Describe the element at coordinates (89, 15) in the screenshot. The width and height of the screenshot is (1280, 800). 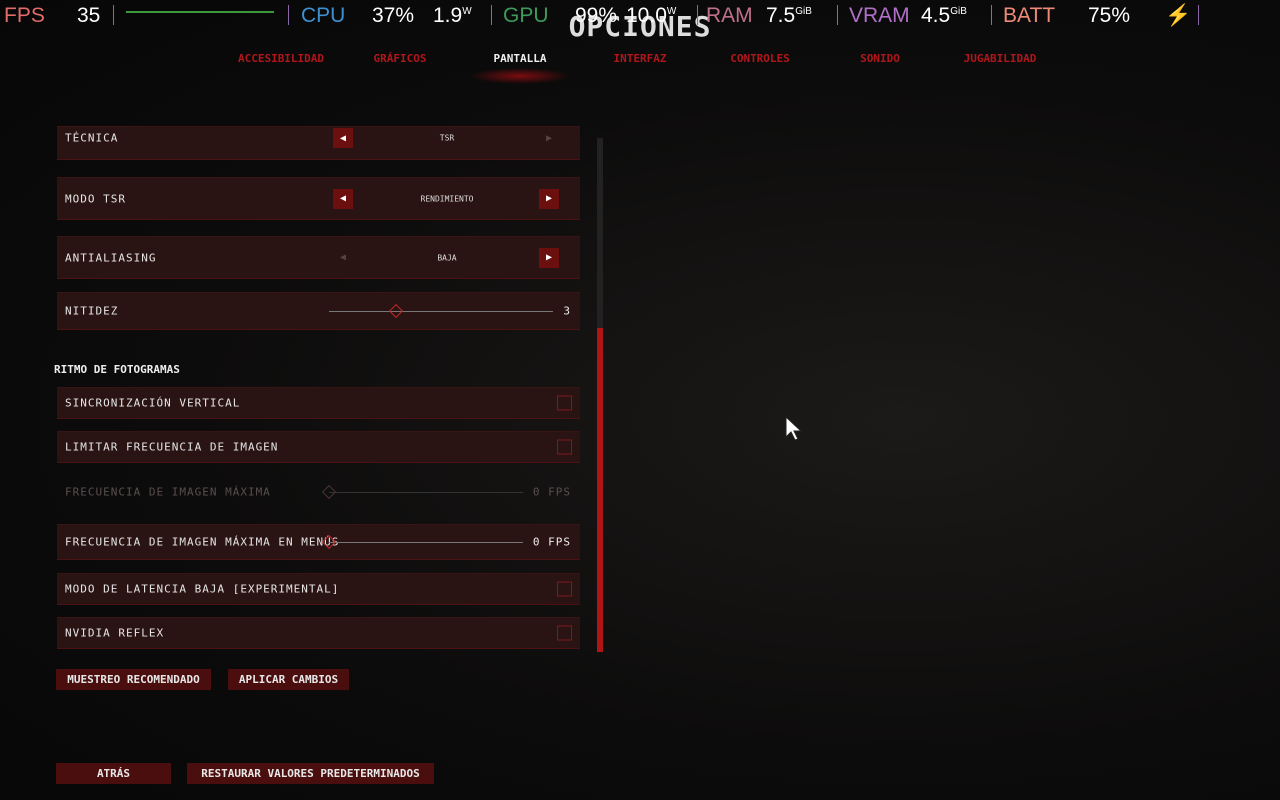
I see `fps-value: 35` at that location.